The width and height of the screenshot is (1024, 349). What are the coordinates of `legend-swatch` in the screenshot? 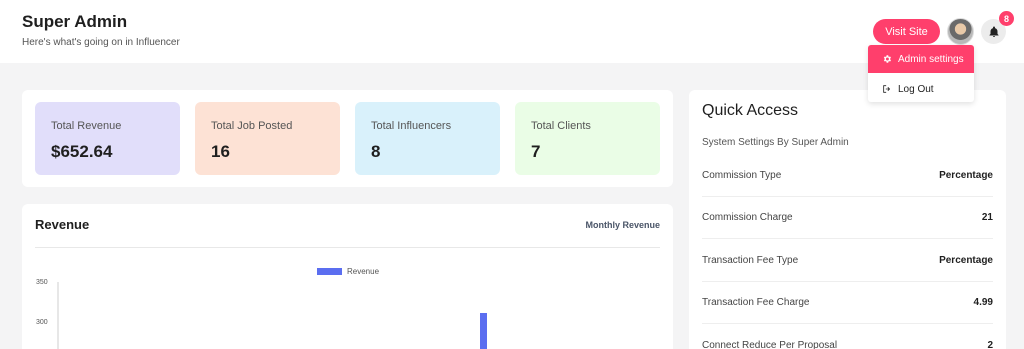 It's located at (329, 271).